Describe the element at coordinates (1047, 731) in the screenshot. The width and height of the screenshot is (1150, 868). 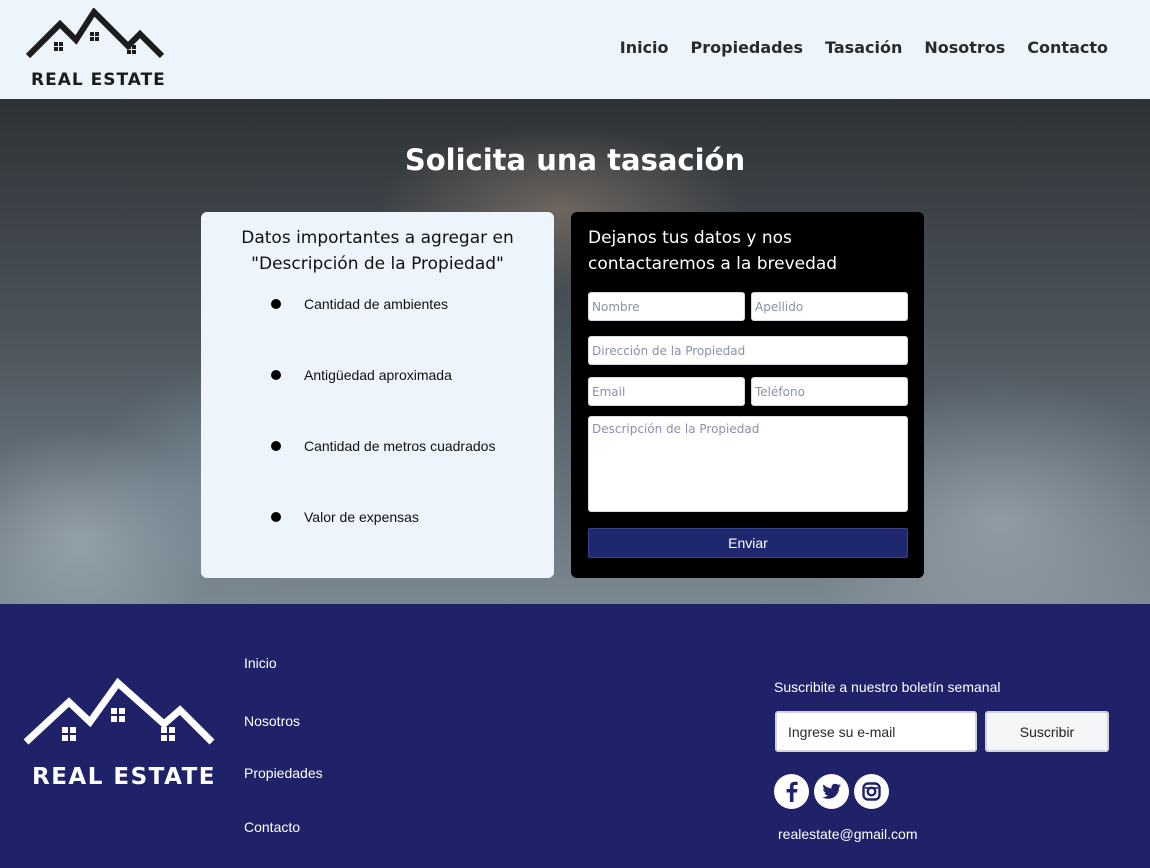
I see `subscribe-button: Suscribir` at that location.